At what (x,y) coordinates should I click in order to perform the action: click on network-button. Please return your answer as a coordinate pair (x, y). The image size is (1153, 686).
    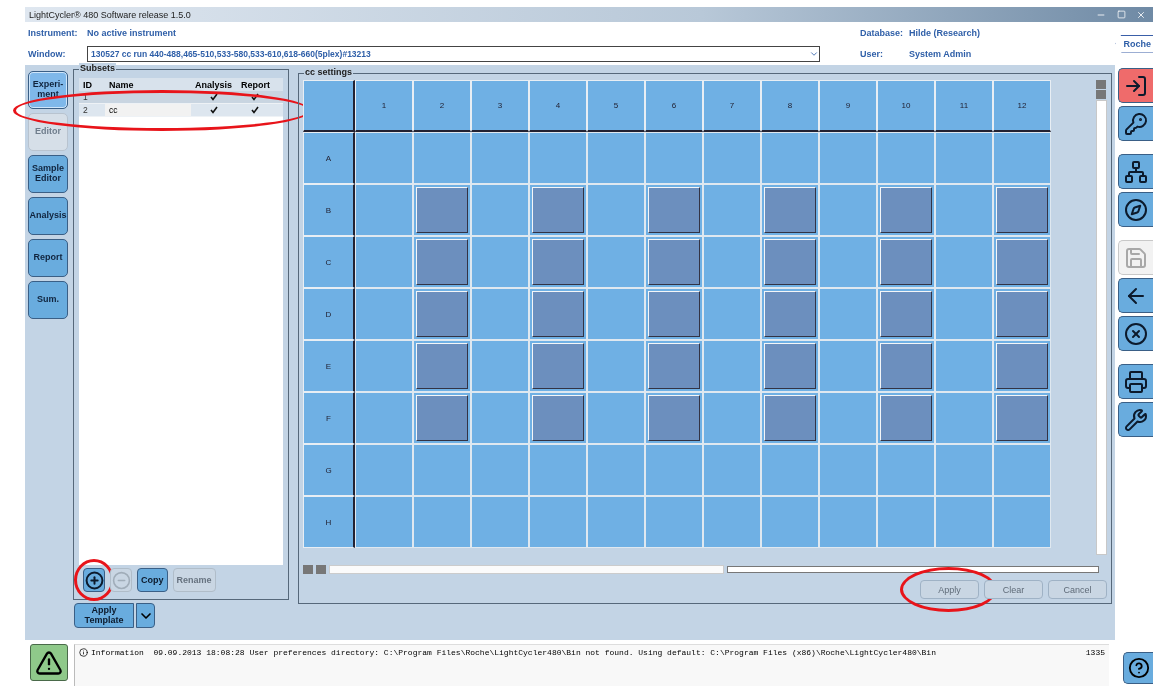
    Looking at the image, I should click on (1135, 171).